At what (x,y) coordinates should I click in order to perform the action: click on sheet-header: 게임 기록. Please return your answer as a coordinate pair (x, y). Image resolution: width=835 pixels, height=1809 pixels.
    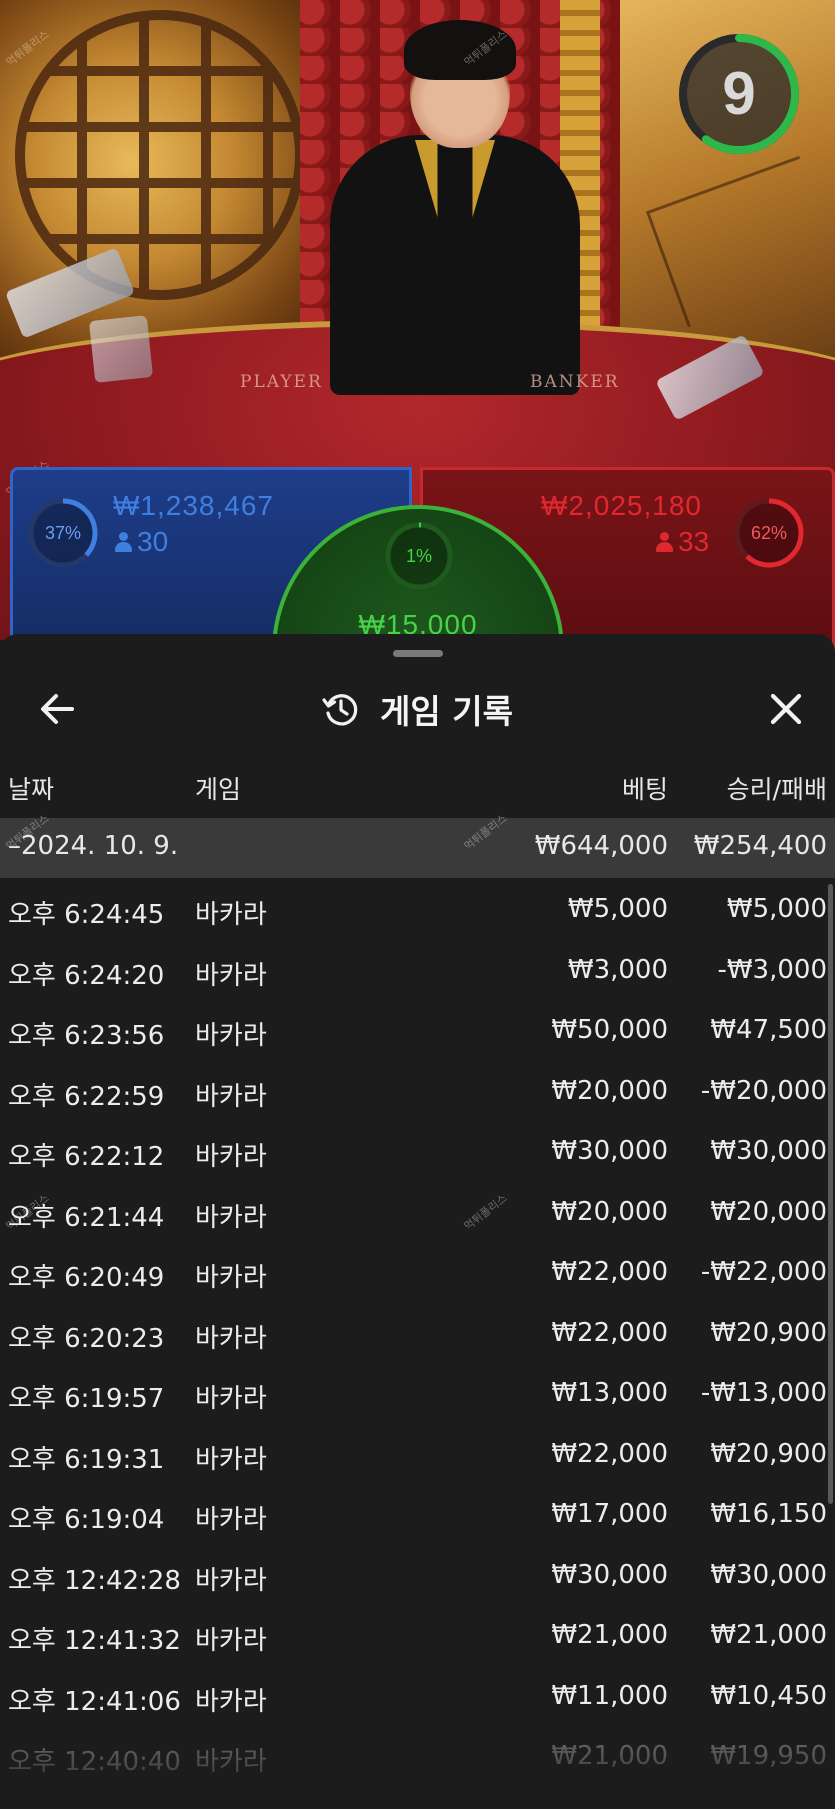
    Looking at the image, I should click on (417, 710).